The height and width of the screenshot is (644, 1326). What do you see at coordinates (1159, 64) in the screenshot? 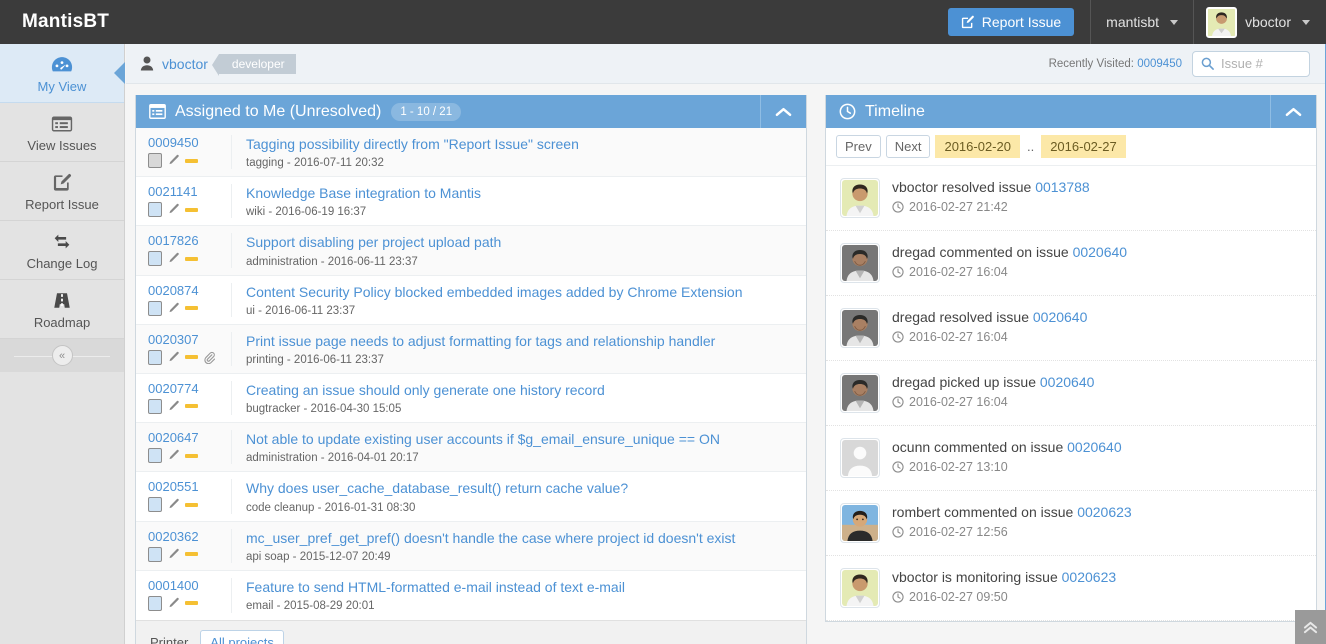
I see `recently-visited-link: 0009450` at bounding box center [1159, 64].